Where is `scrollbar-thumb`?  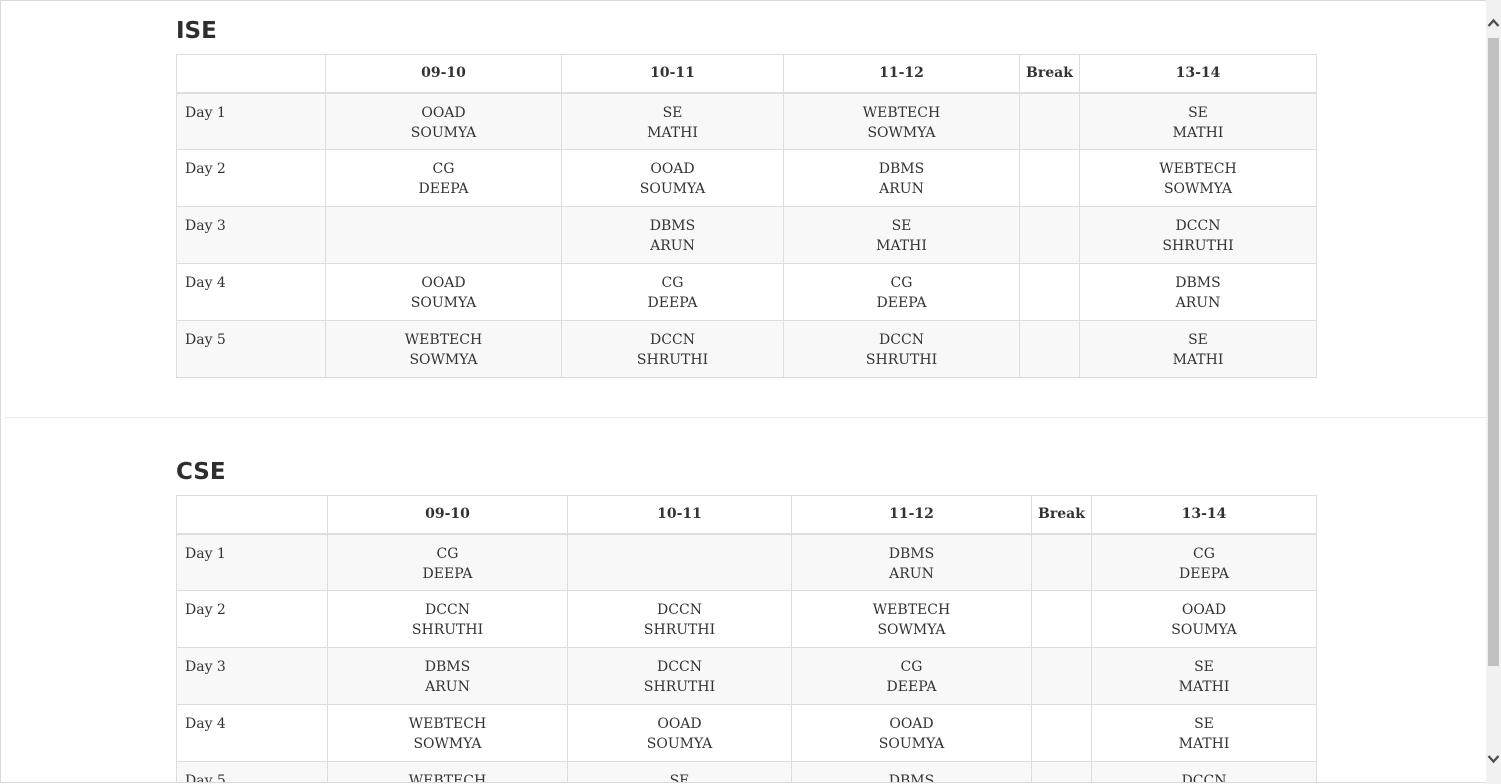
scrollbar-thumb is located at coordinates (1493, 352).